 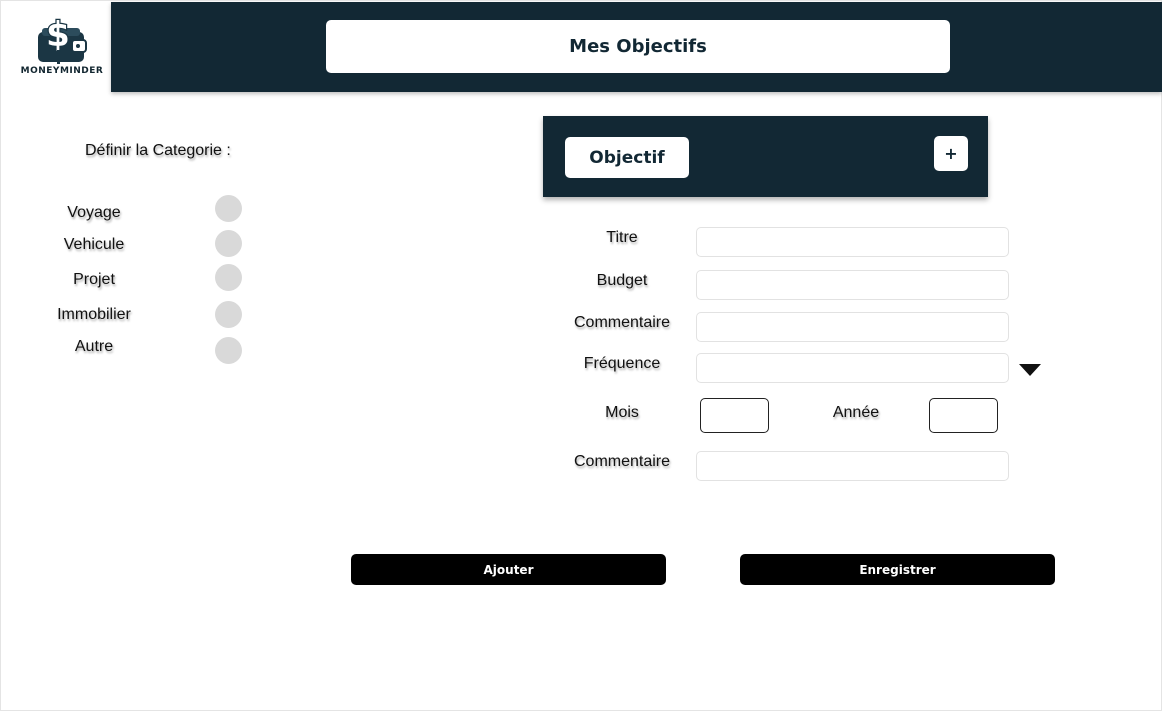 I want to click on logo-text: MONEYMINDER, so click(x=62, y=71).